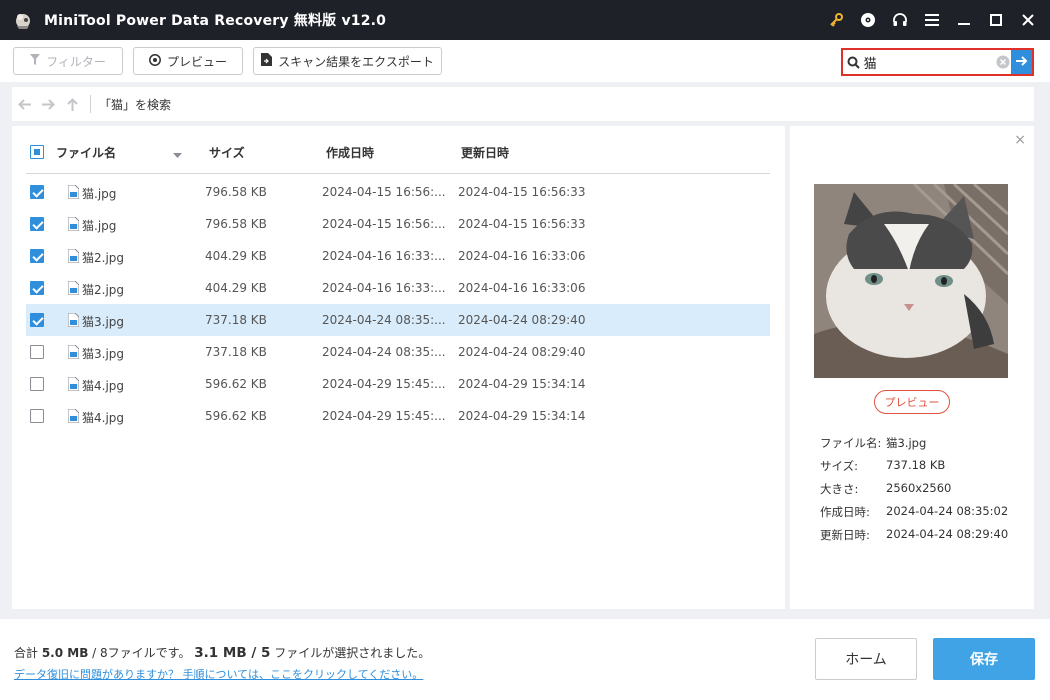  I want to click on preview-image-button: プレビュー, so click(912, 402).